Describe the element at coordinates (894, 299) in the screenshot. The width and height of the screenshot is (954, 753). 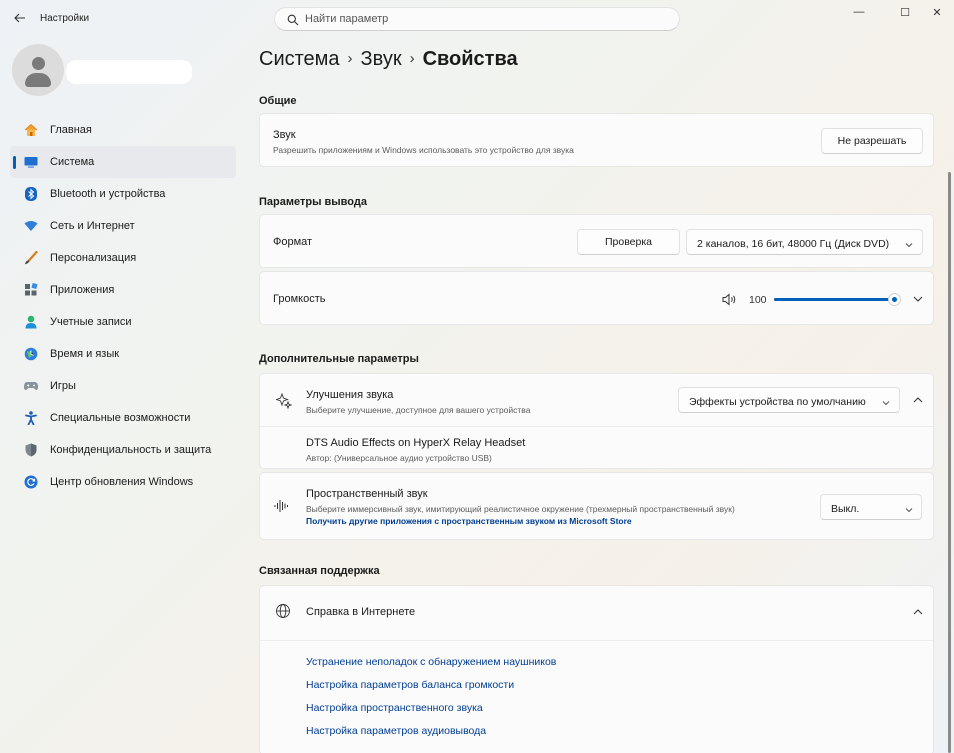
I see `volume-slider-thumb` at that location.